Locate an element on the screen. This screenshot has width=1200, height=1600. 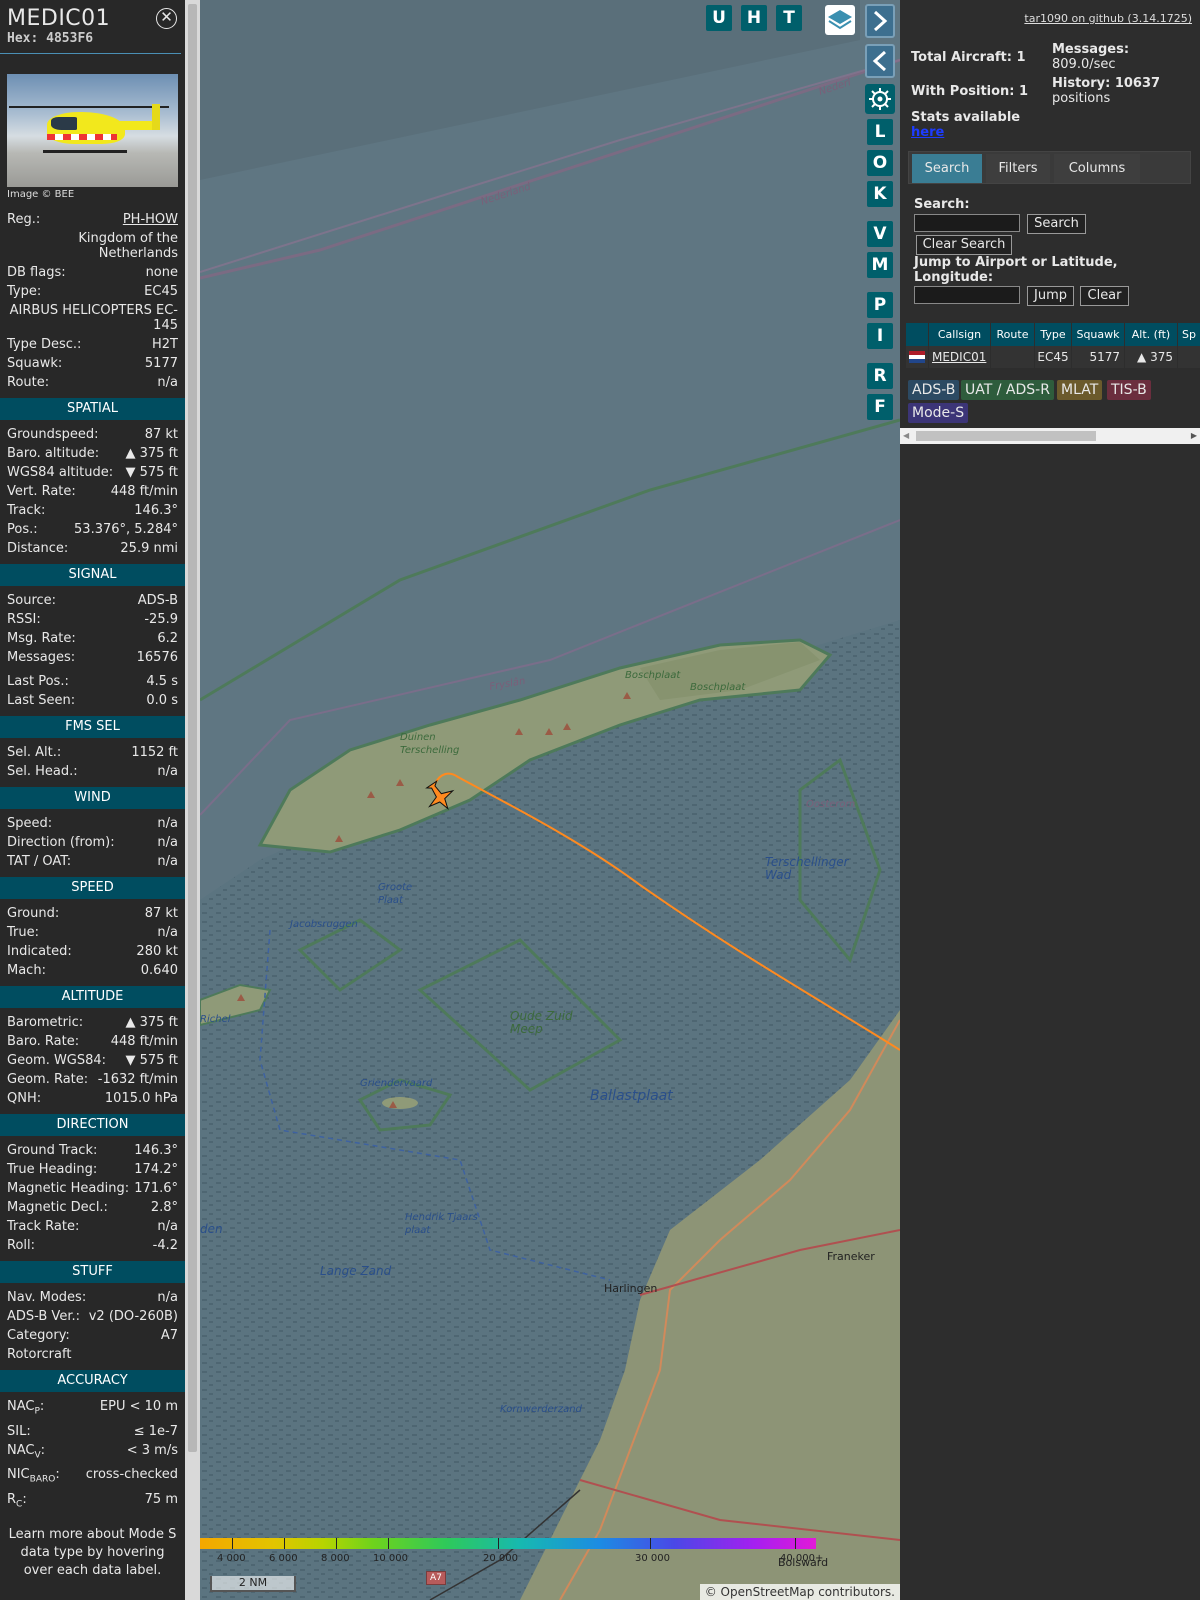
detail-label: ADS-B Ver.: is located at coordinates (43, 1316).